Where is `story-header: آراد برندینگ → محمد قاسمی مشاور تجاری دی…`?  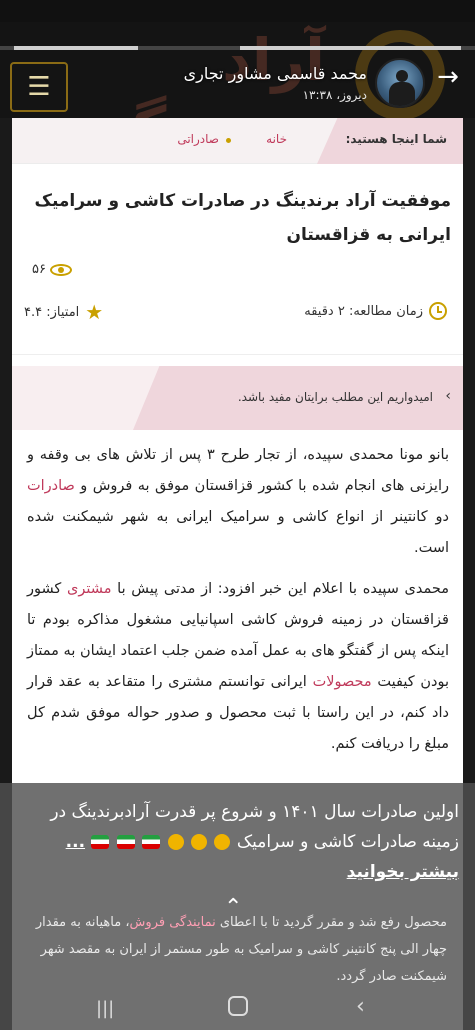 story-header: آراد برندینگ → محمد قاسمی مشاور تجاری دی… is located at coordinates (237, 70).